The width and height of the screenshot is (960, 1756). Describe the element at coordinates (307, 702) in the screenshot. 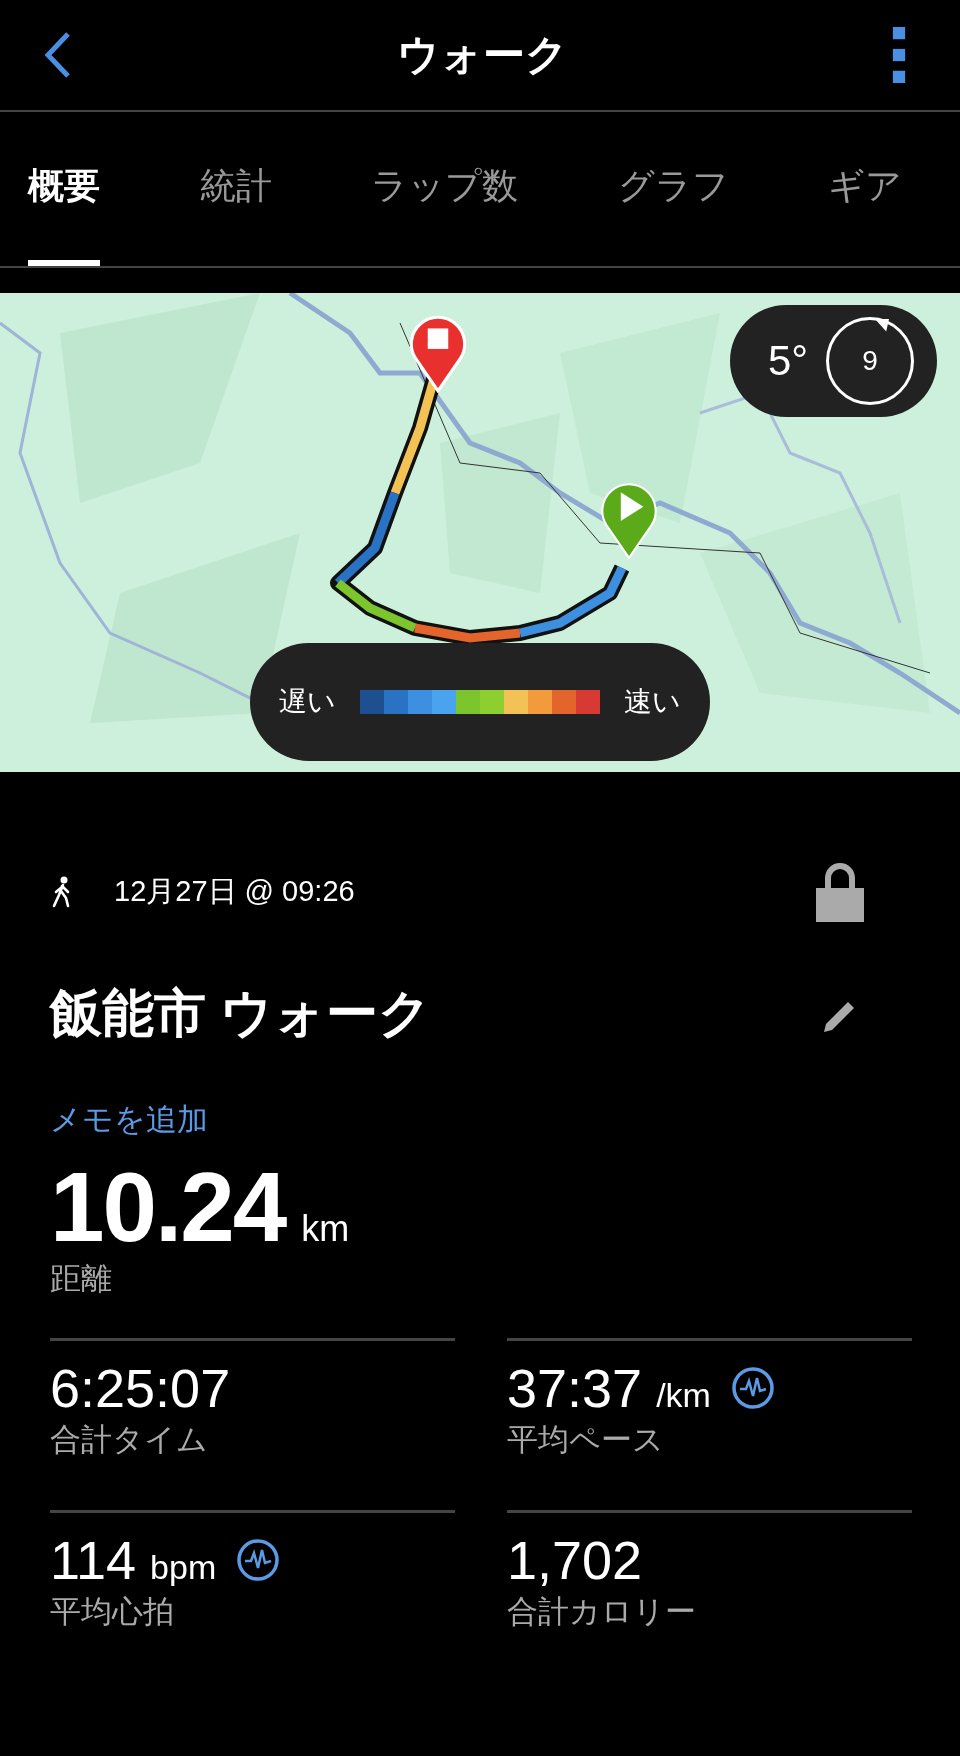

I see `slow-label: 遅い` at that location.